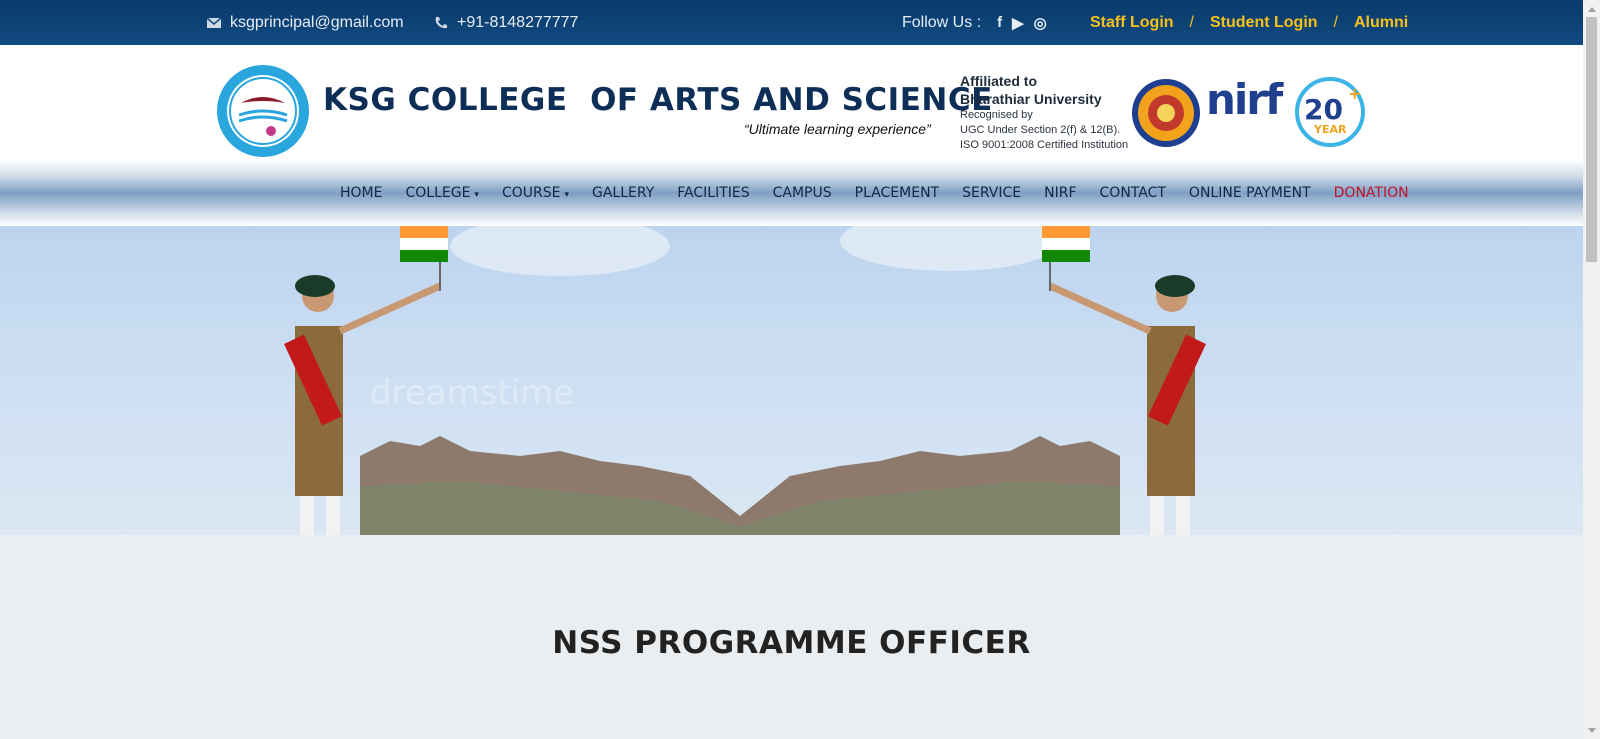  I want to click on tagline: “Ultimate learning experience”, so click(837, 129).